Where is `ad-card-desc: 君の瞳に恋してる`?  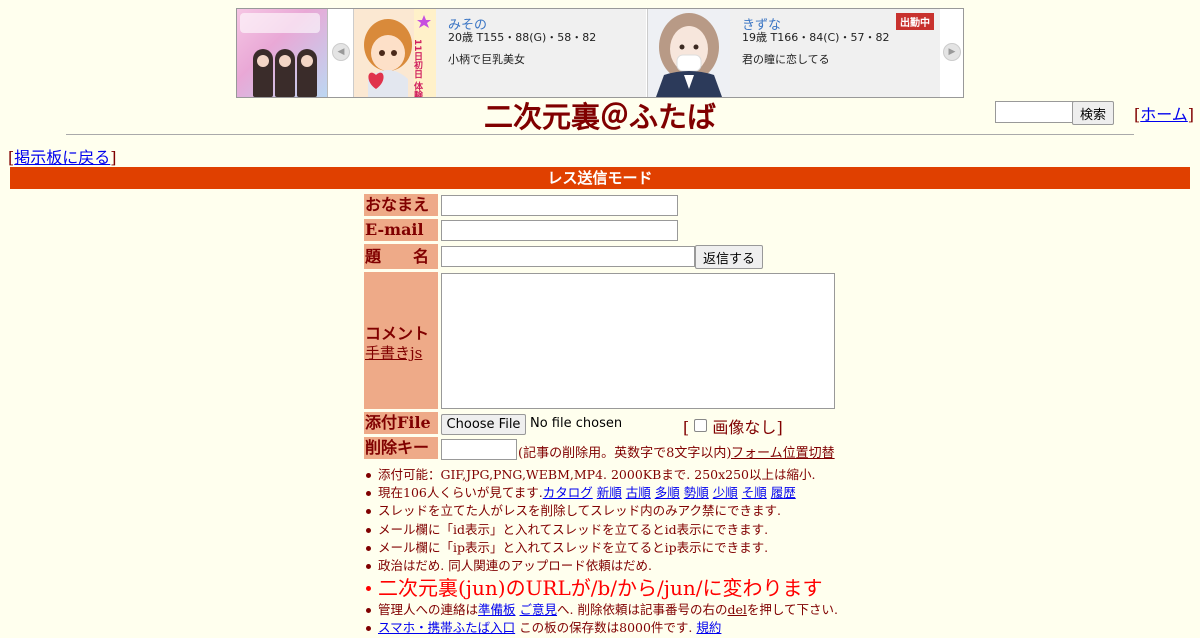
ad-card-desc: 君の瞳に恋してる is located at coordinates (786, 59).